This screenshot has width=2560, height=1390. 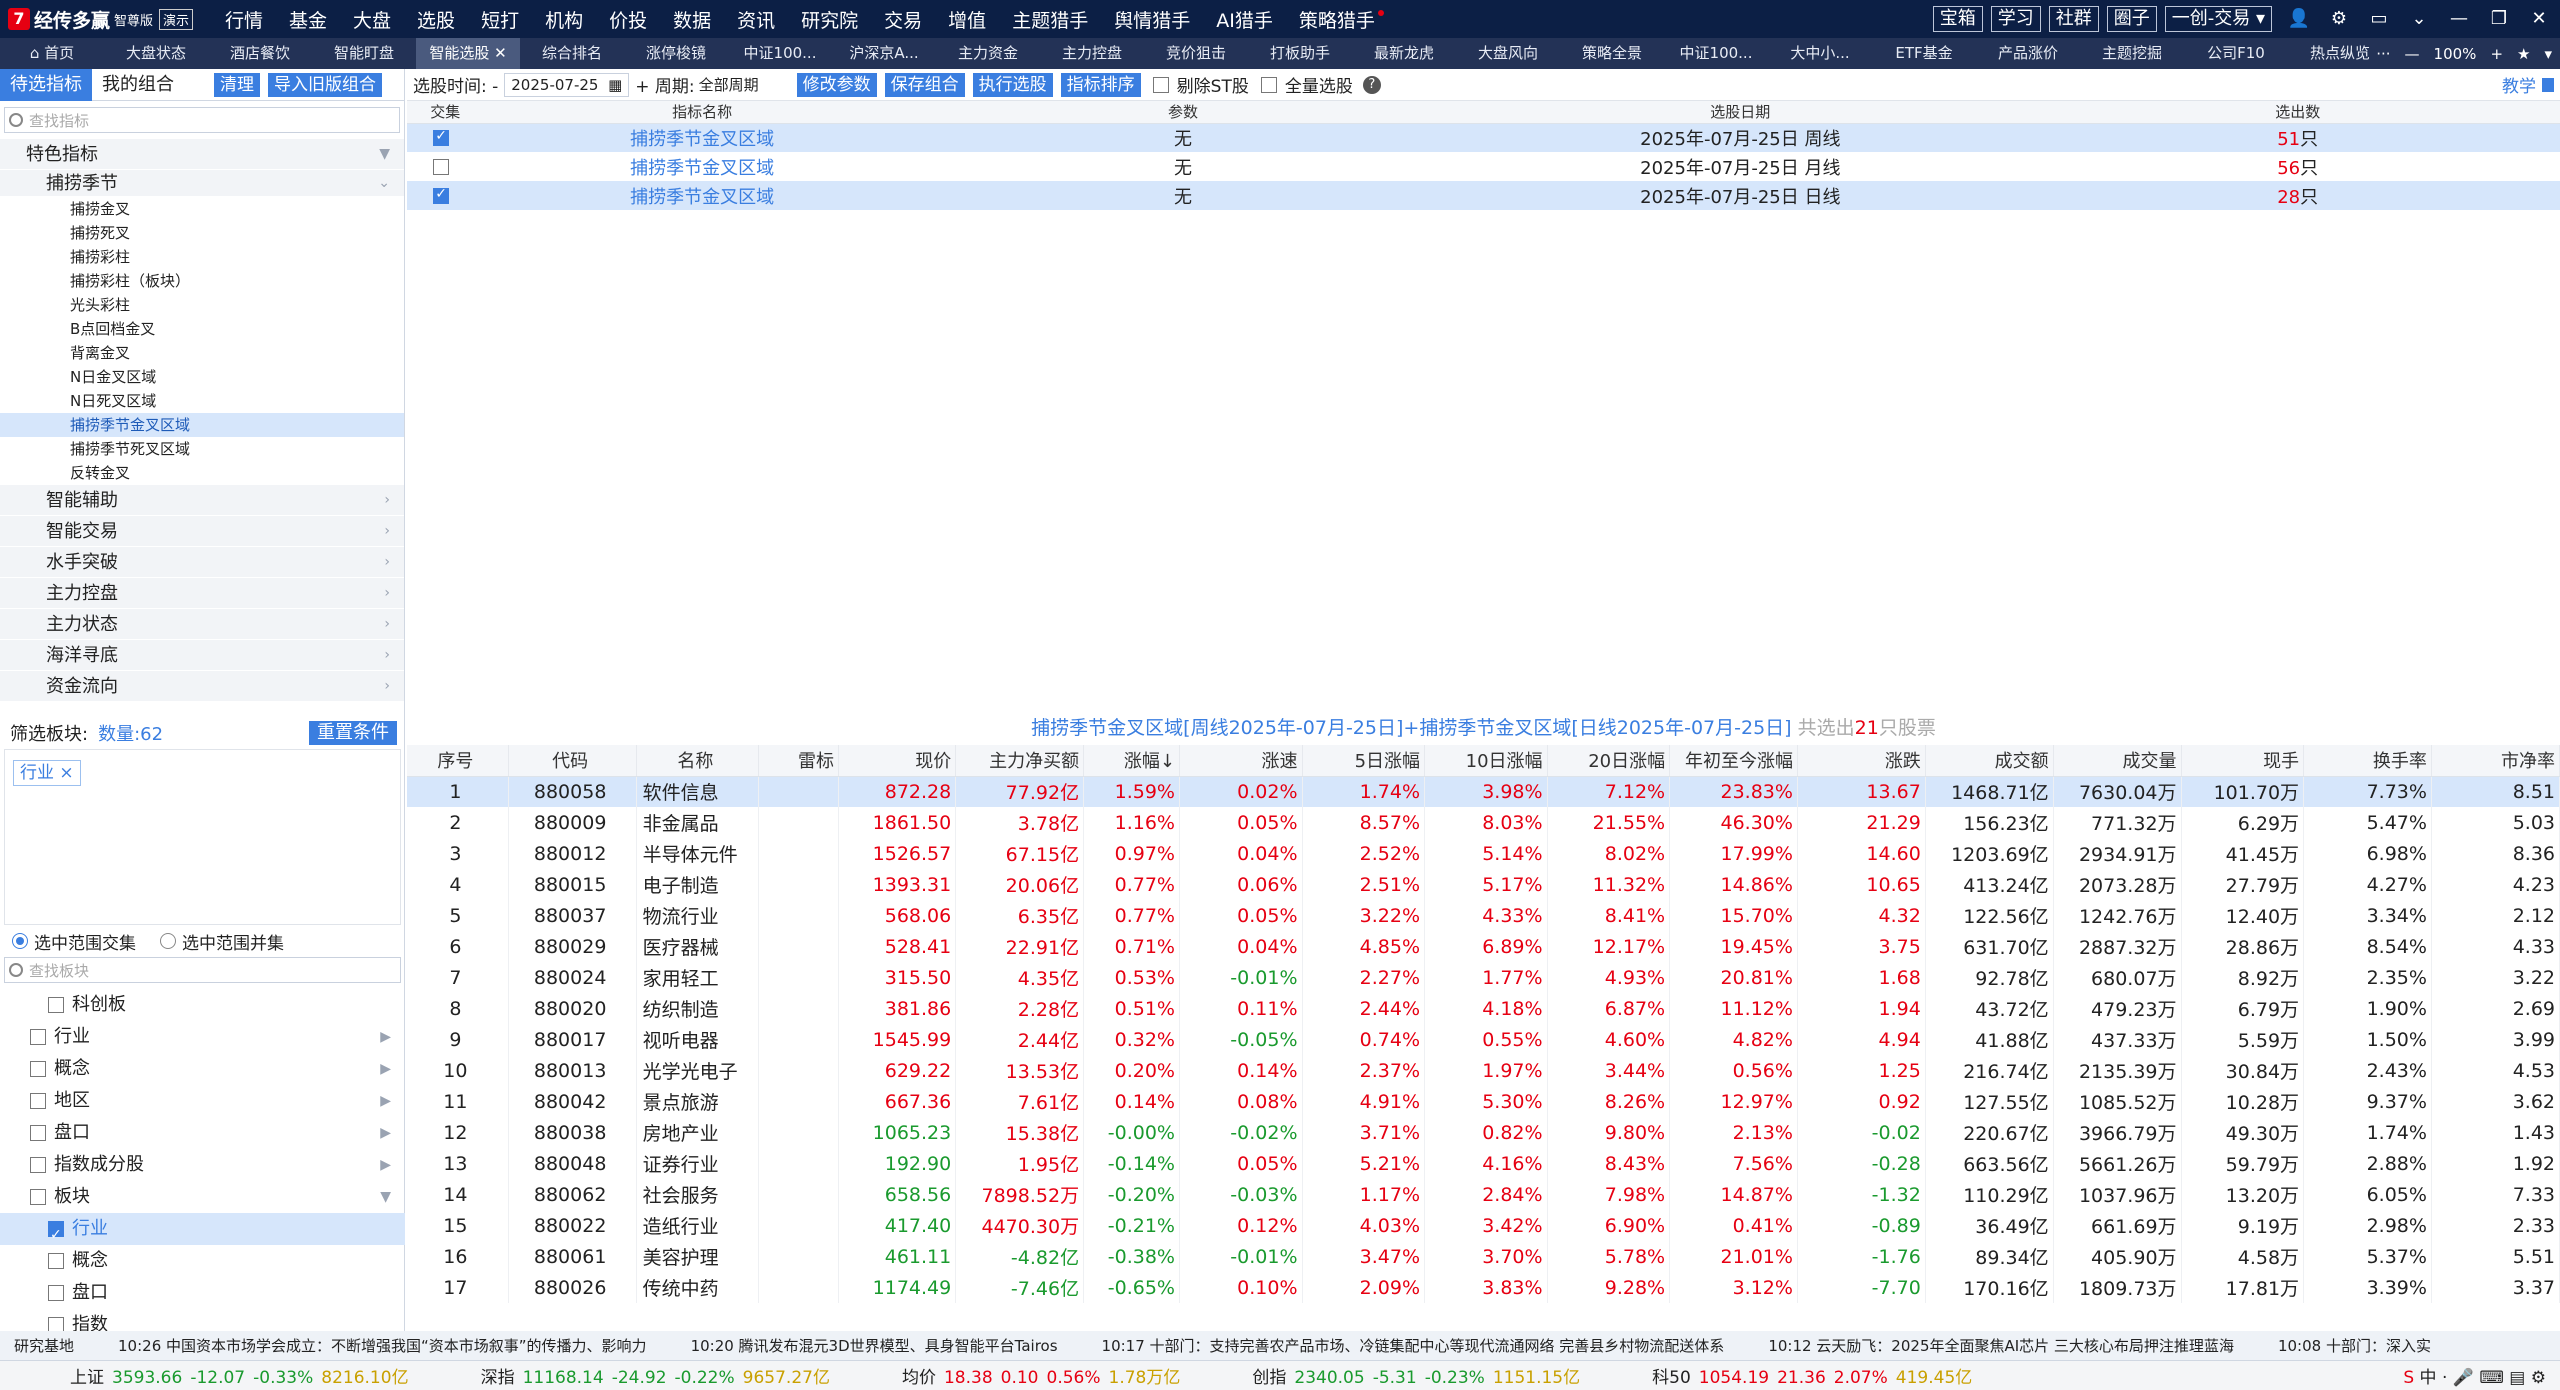 What do you see at coordinates (1989, 761) in the screenshot?
I see `result-col-header: 成交额` at bounding box center [1989, 761].